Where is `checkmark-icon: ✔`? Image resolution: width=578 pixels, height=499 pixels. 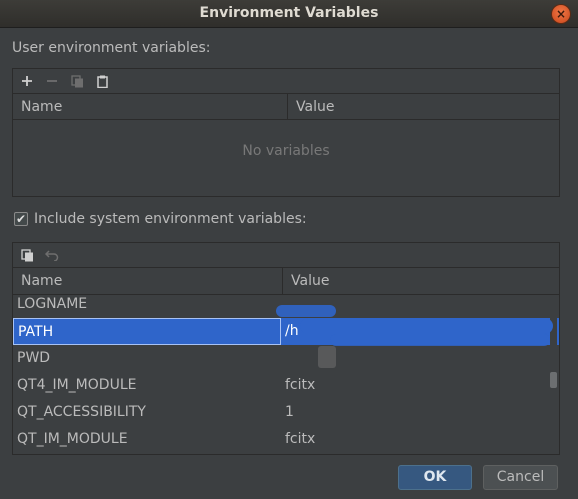
checkmark-icon: ✔ is located at coordinates (21, 219).